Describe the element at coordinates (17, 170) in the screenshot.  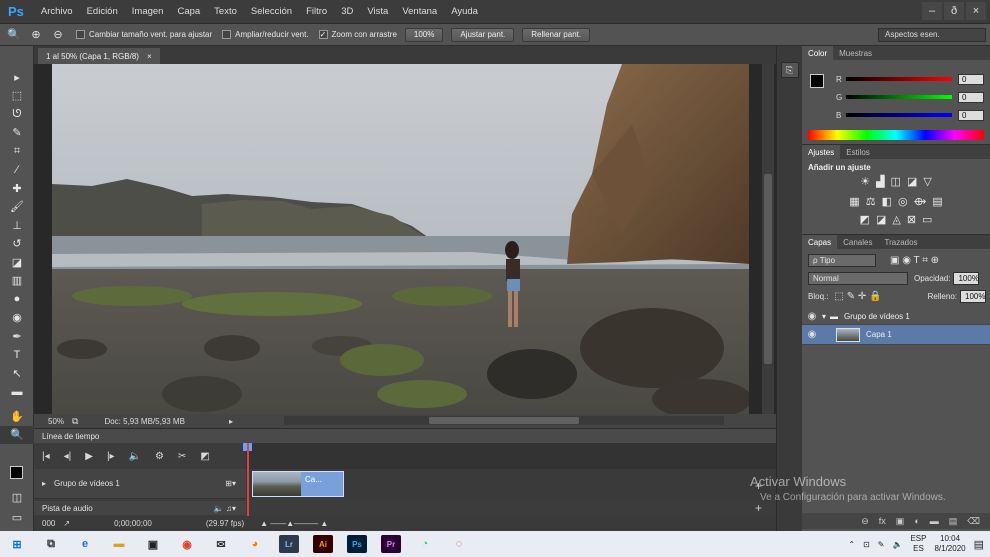
I see `eyedropper-tool-icon: ⁄` at that location.